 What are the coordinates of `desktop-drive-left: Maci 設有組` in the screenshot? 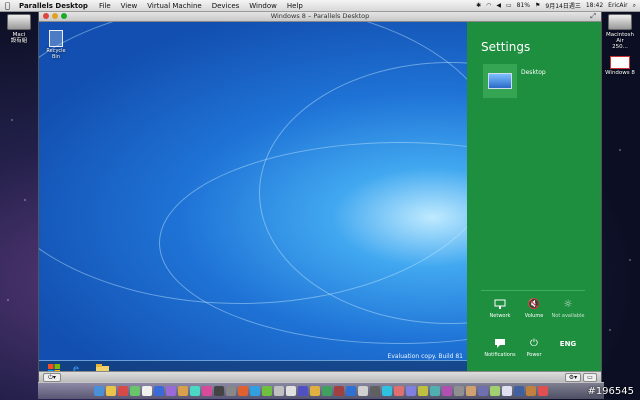 It's located at (19, 29).